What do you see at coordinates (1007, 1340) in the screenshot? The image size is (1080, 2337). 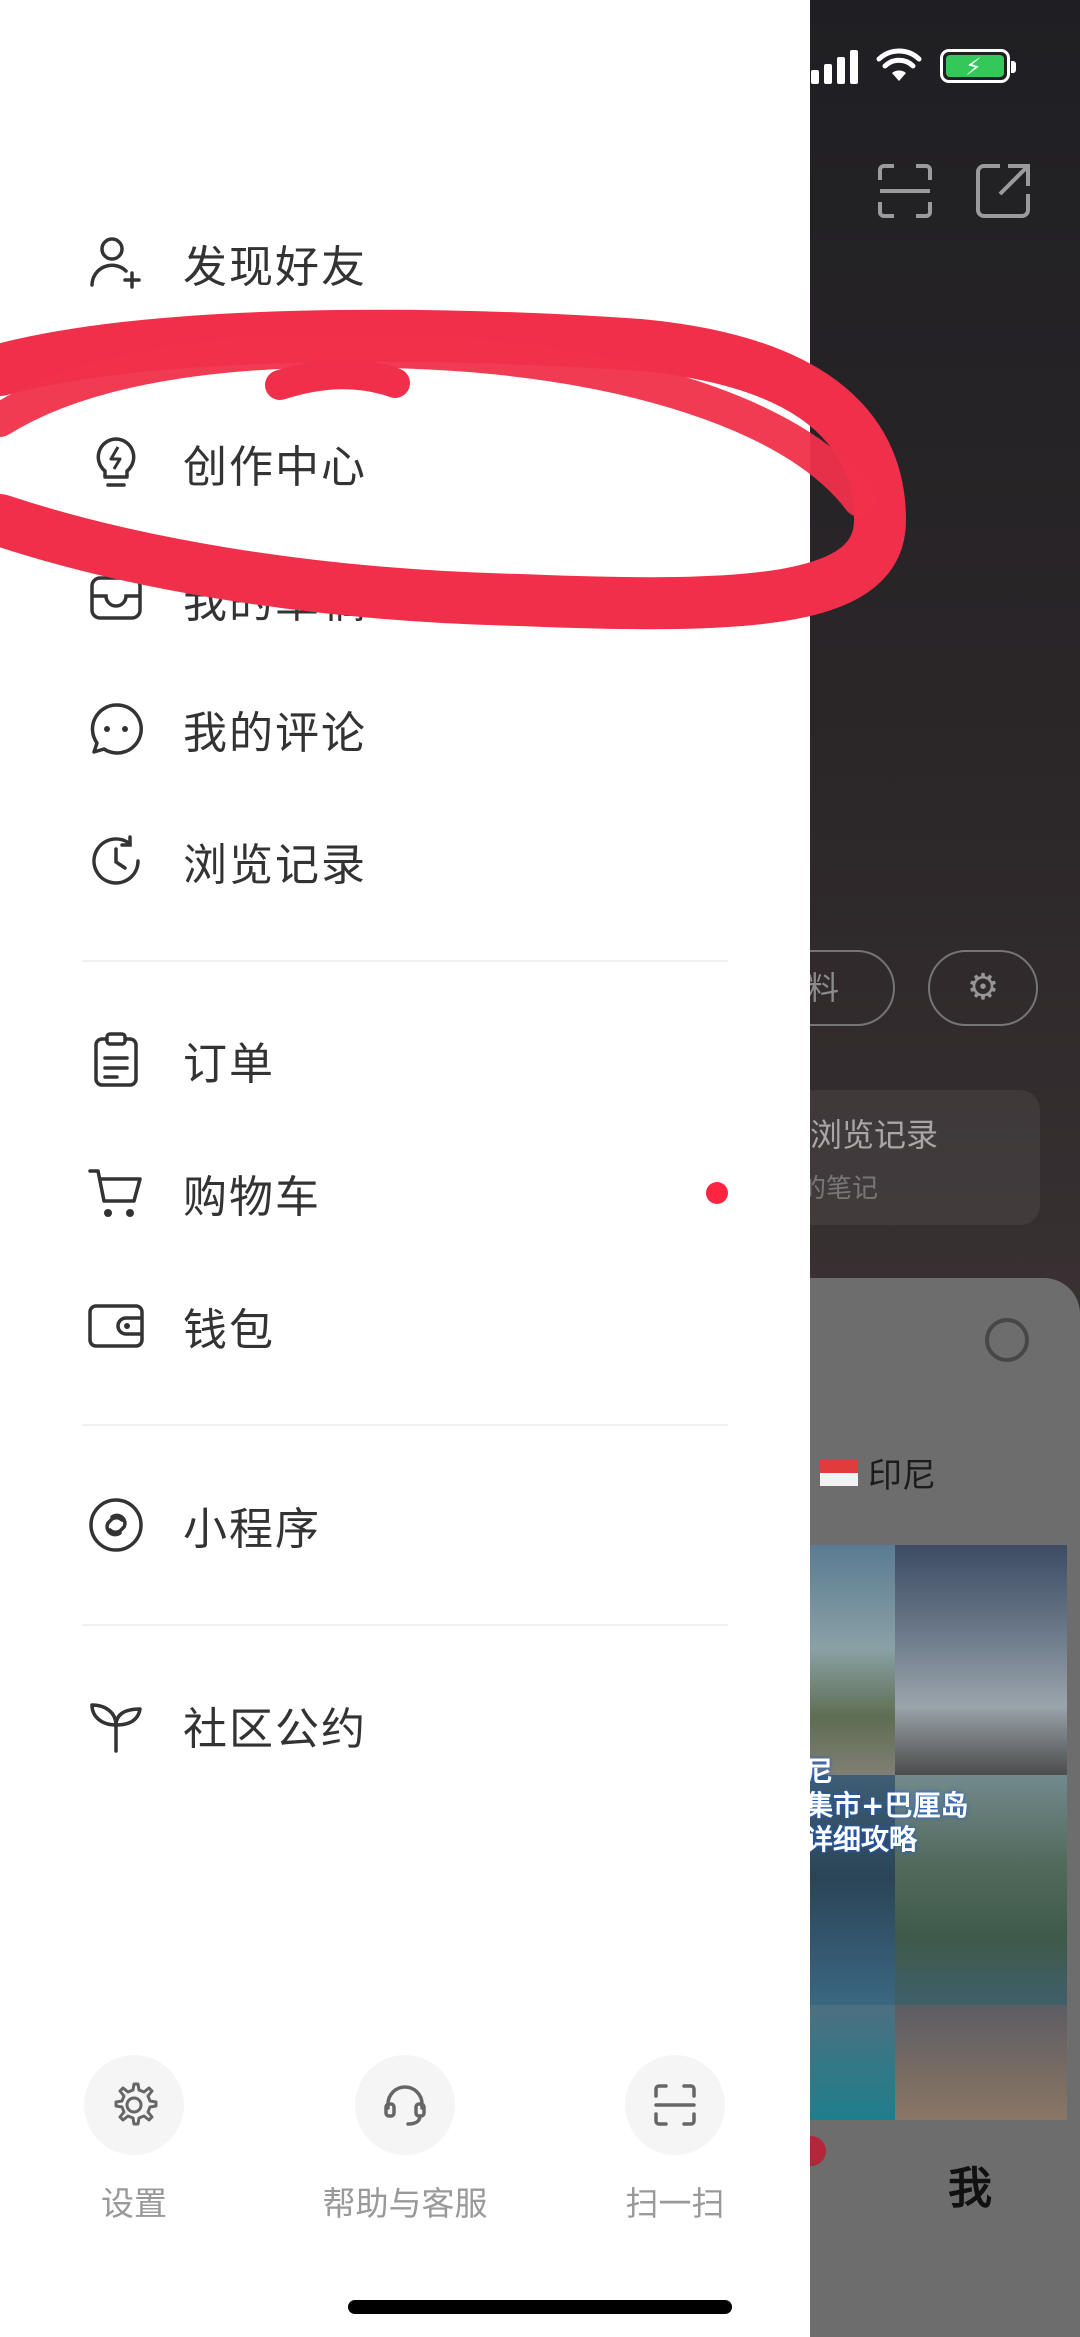 I see `search-icon` at bounding box center [1007, 1340].